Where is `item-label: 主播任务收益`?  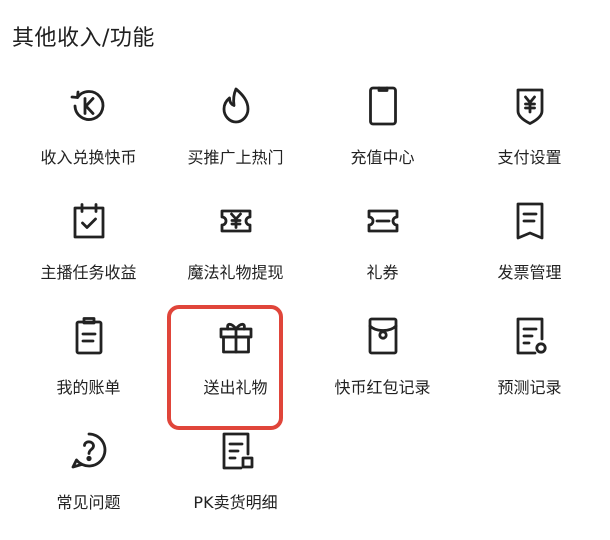
item-label: 主播任务收益 is located at coordinates (88, 272).